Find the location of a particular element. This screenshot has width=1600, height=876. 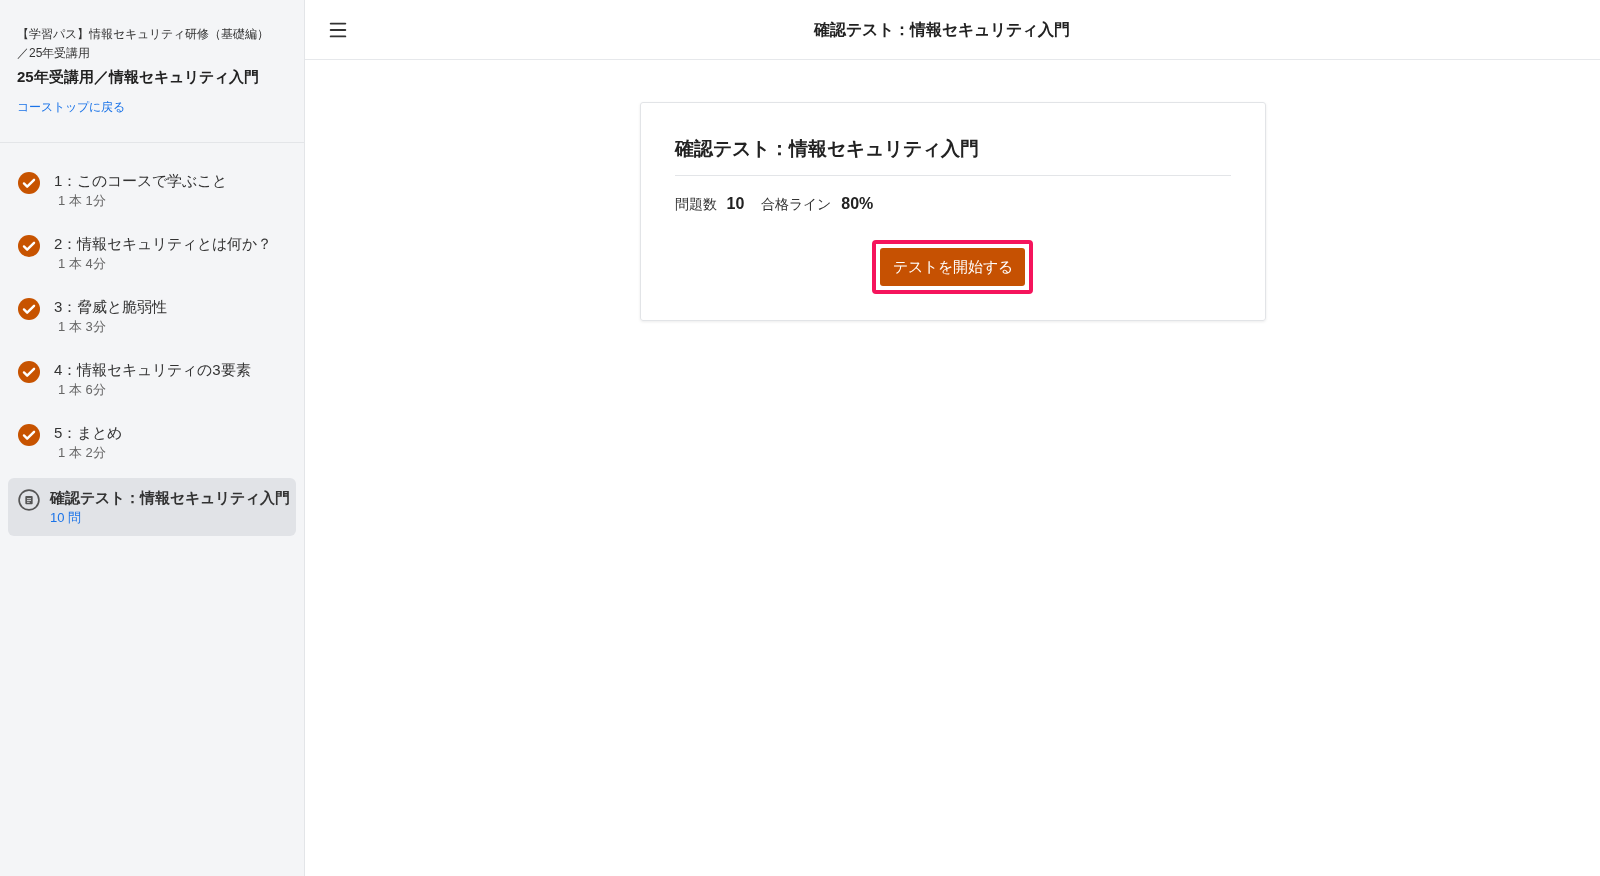

lesson-meta: 1 本 1分 is located at coordinates (82, 201).